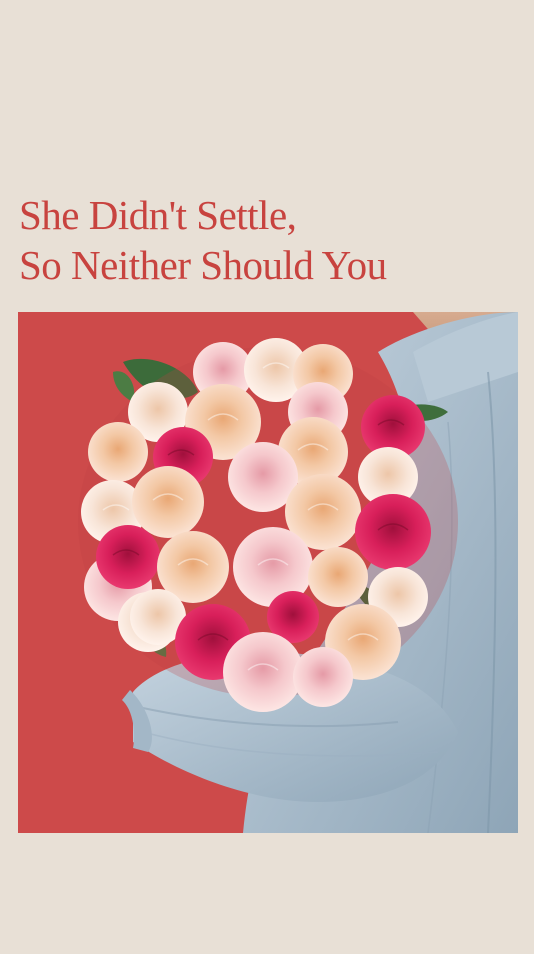  I want to click on headline-line-2: So Neither Should You, so click(203, 265).